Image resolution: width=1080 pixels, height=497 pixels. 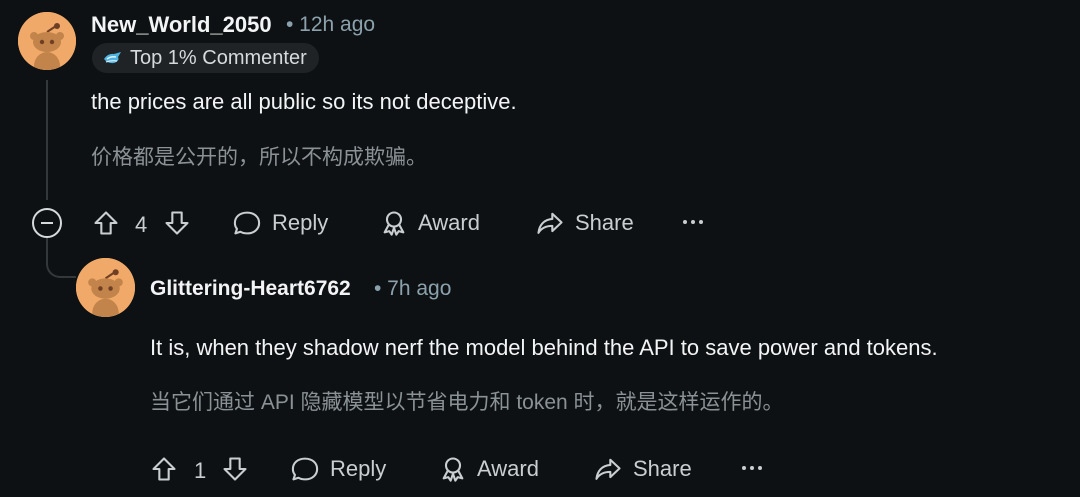 I want to click on comment-author: Glittering-Heart6762, so click(x=250, y=289).